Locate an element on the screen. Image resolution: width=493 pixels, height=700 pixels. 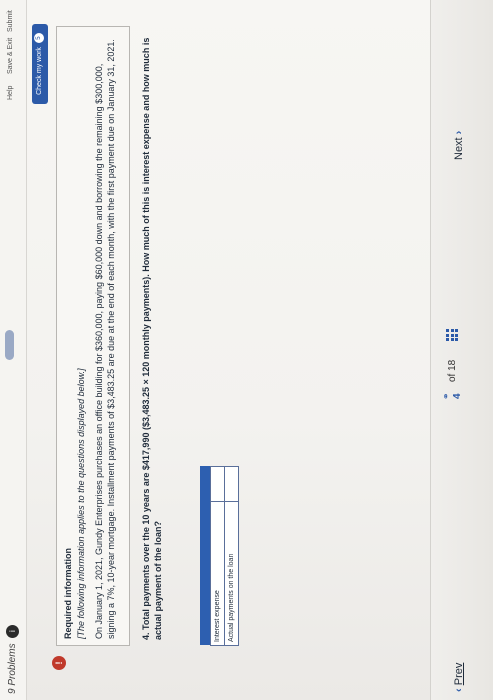
help-link: Help is located at coordinates (10, 93).